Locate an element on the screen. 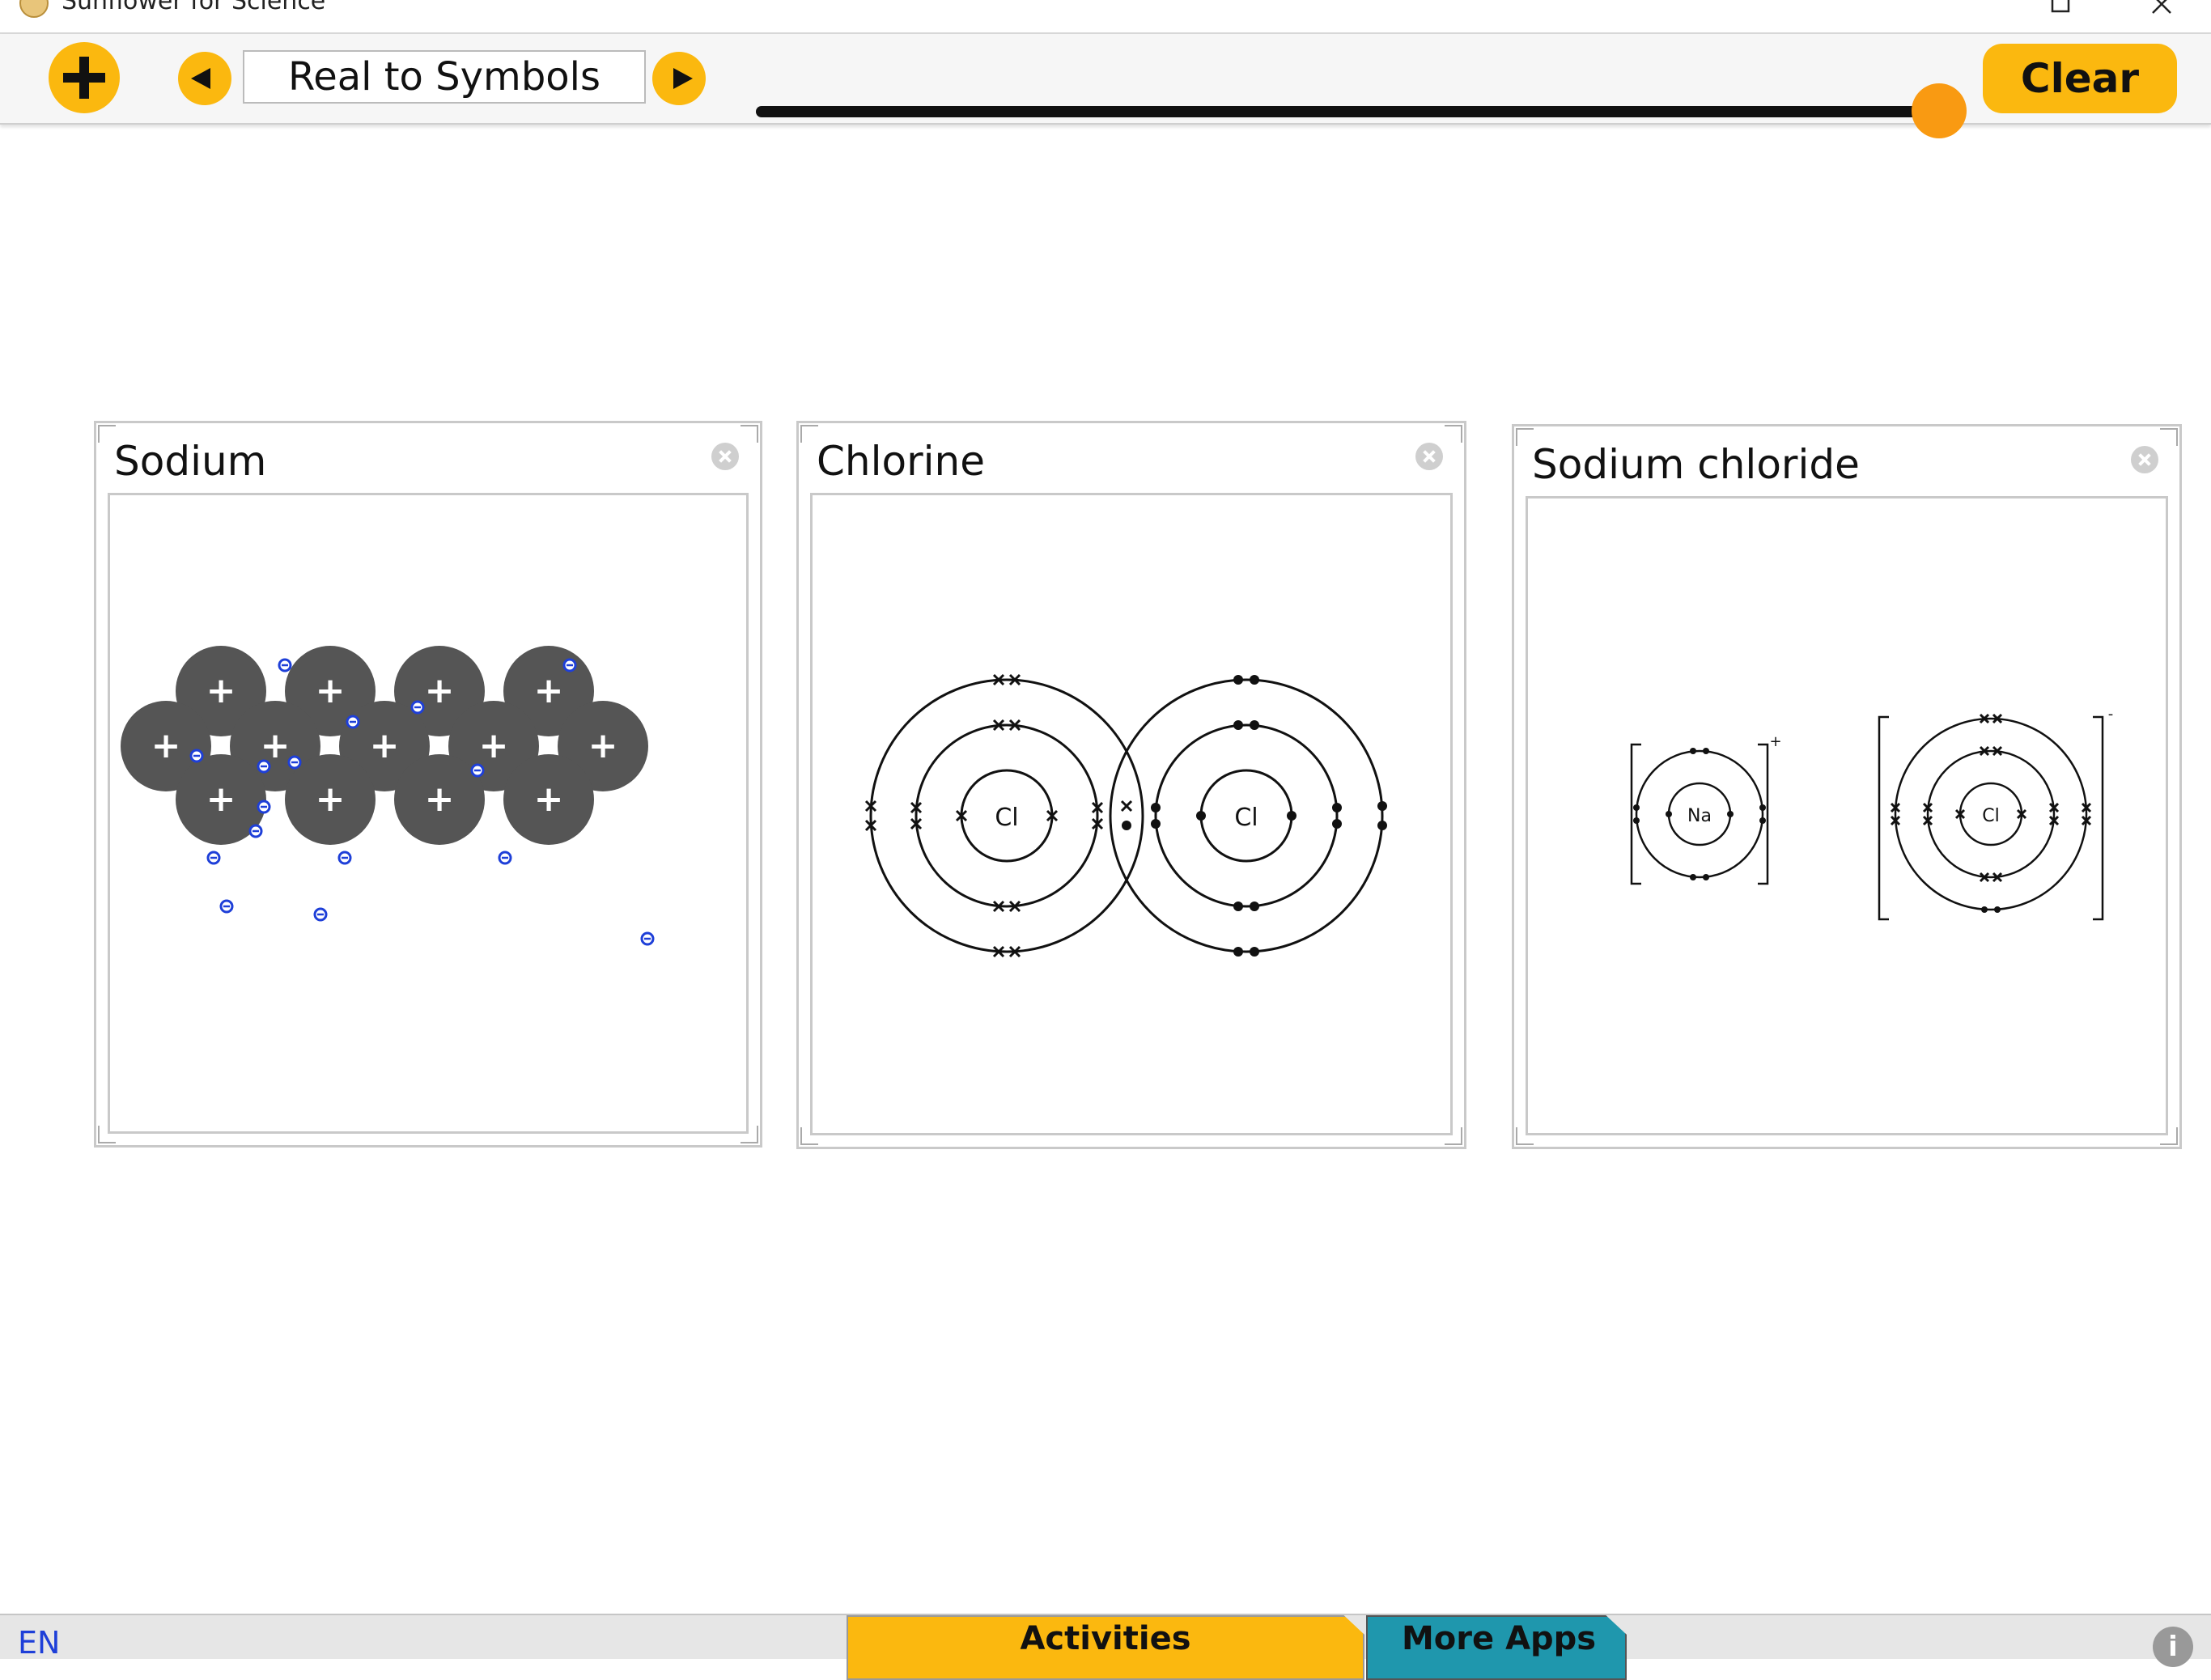 The width and height of the screenshot is (2211, 1680). bottom-bar: EN Activities More Apps i is located at coordinates (1105, 1647).